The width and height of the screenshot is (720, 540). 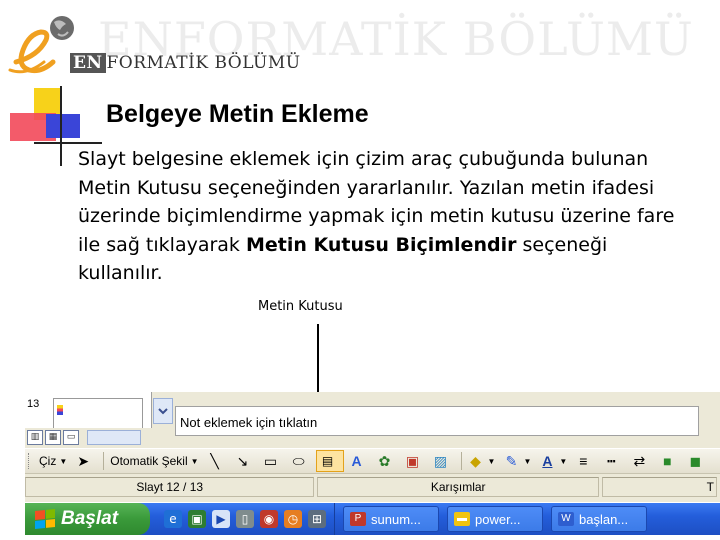 I want to click on pen-icon: ✎, so click(x=511, y=461).